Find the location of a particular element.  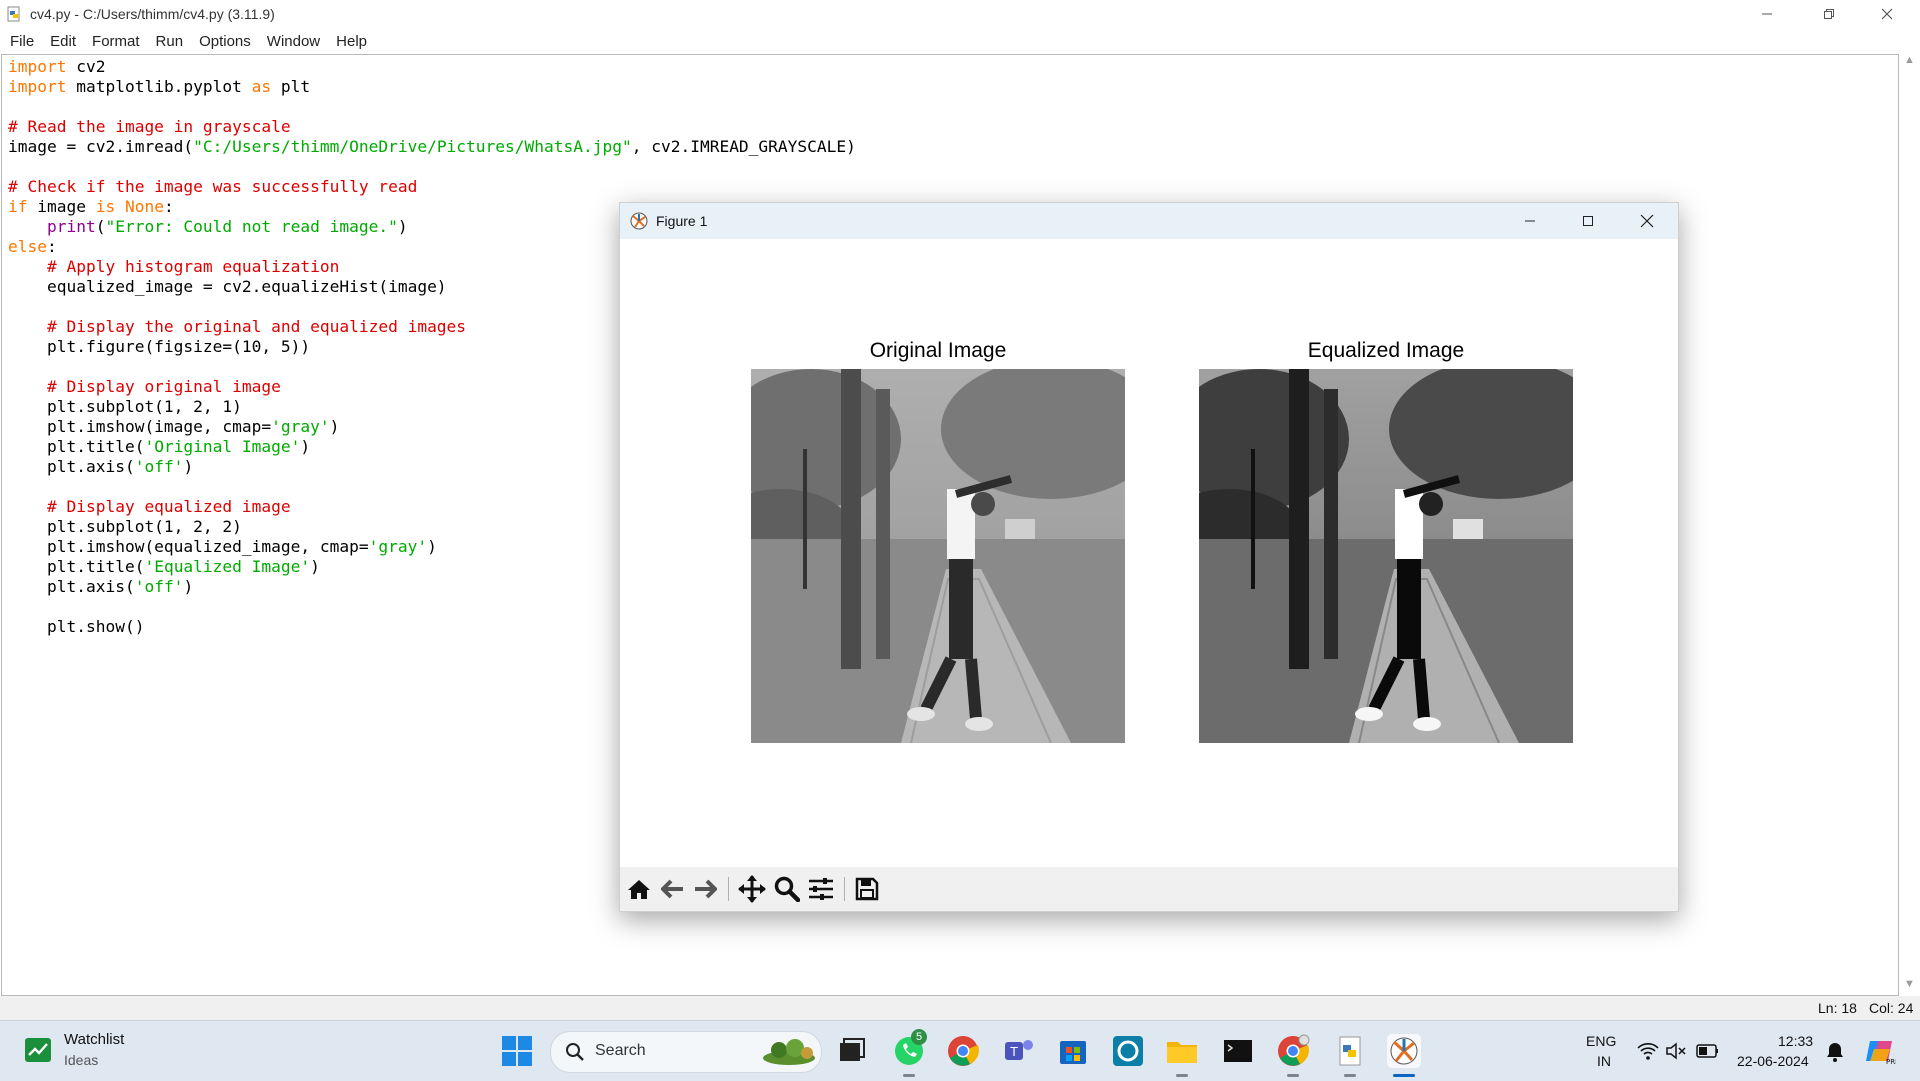

zoom-button is located at coordinates (787, 889).